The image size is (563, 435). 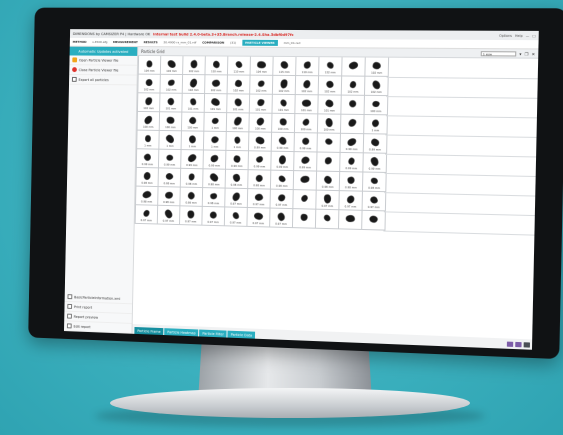 What do you see at coordinates (533, 35) in the screenshot?
I see `maximize-icon: □` at bounding box center [533, 35].